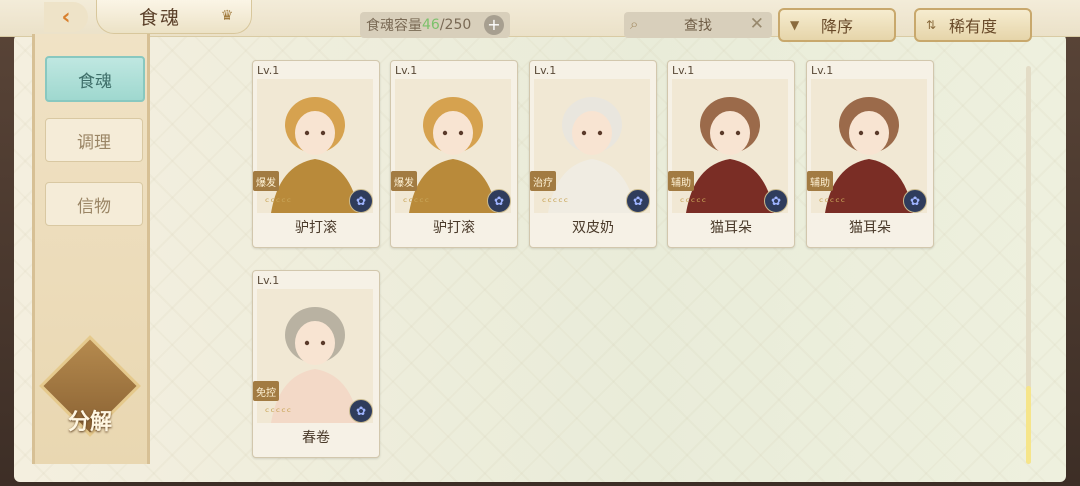  Describe the element at coordinates (431, 25) in the screenshot. I see `capacity-current: 46` at that location.